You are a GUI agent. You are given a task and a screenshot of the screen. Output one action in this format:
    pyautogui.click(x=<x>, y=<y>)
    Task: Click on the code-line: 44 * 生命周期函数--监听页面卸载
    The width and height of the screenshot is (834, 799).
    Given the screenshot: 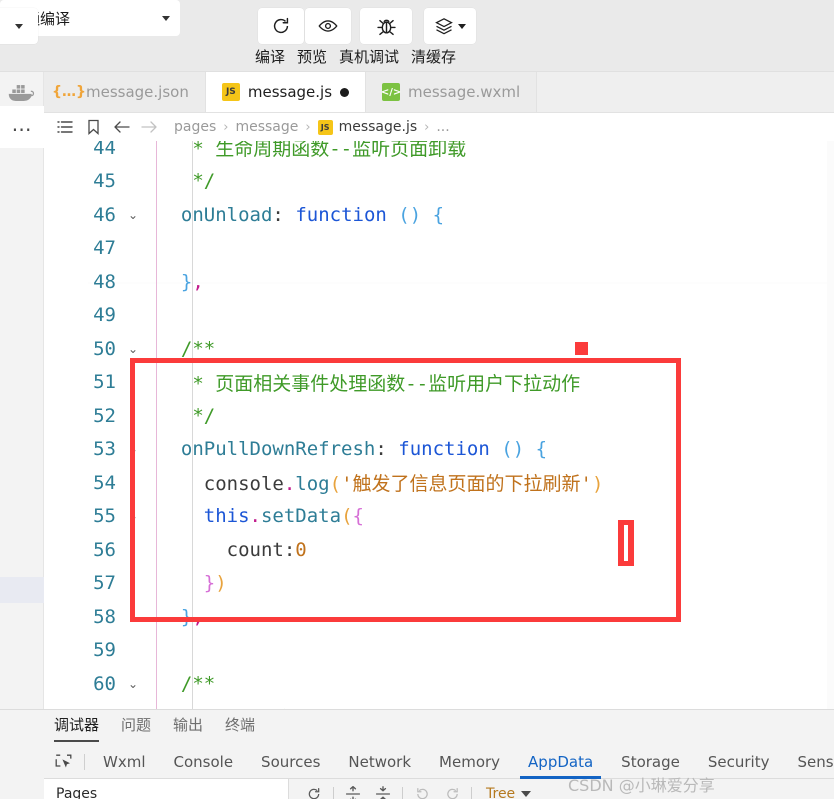 What is the action you would take?
    pyautogui.click(x=439, y=153)
    